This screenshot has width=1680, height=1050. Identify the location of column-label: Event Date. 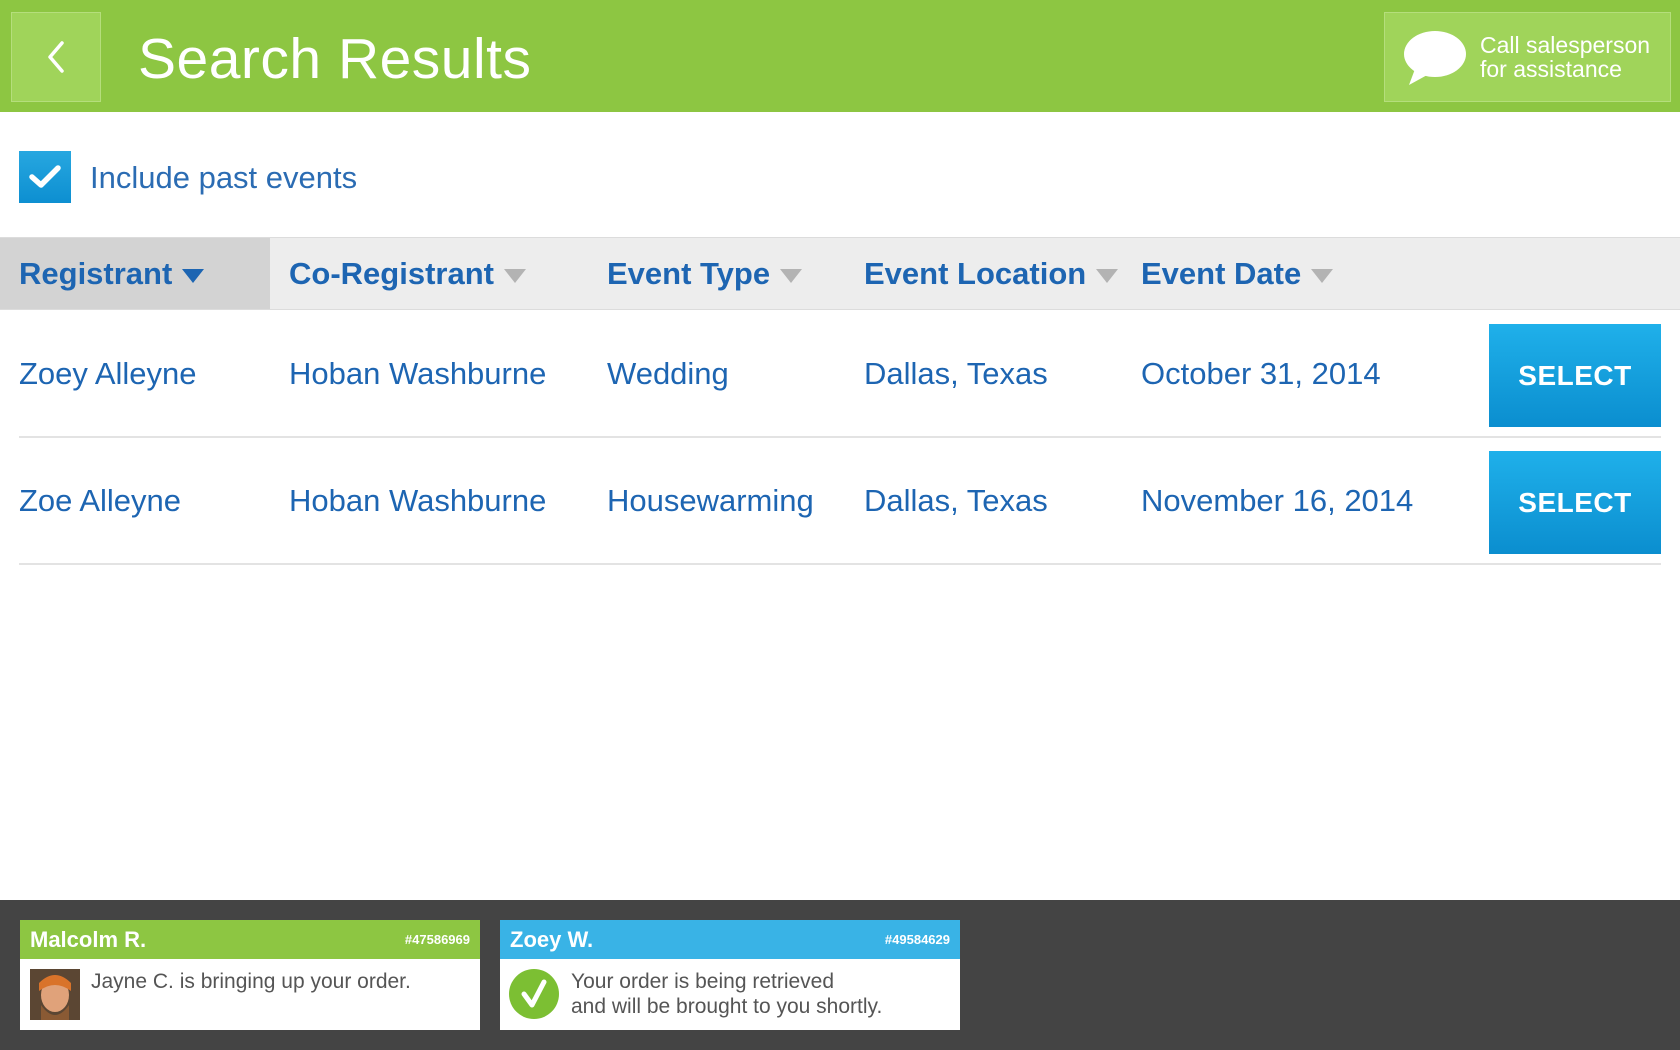
(1221, 273).